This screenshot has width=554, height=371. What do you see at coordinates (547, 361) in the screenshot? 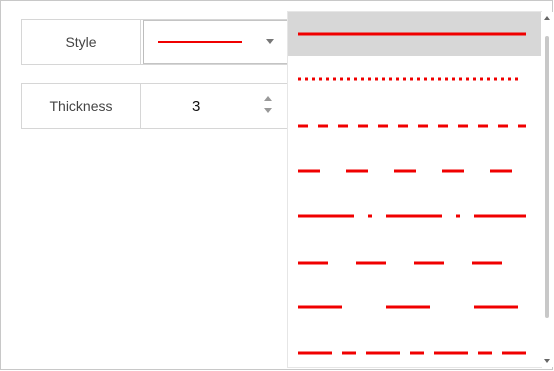
I see `scroll-down-icon` at bounding box center [547, 361].